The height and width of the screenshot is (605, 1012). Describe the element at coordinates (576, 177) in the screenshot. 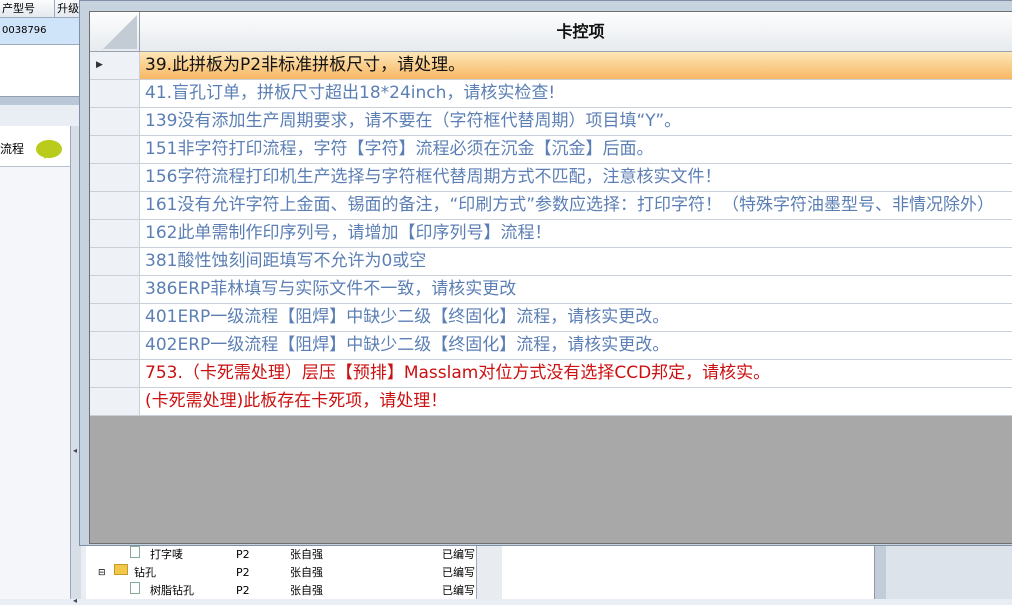

I see `control-item-cell: 156字符流程打印机生产选择与字符框代替周期方式不匹配，注意核实文件！` at that location.